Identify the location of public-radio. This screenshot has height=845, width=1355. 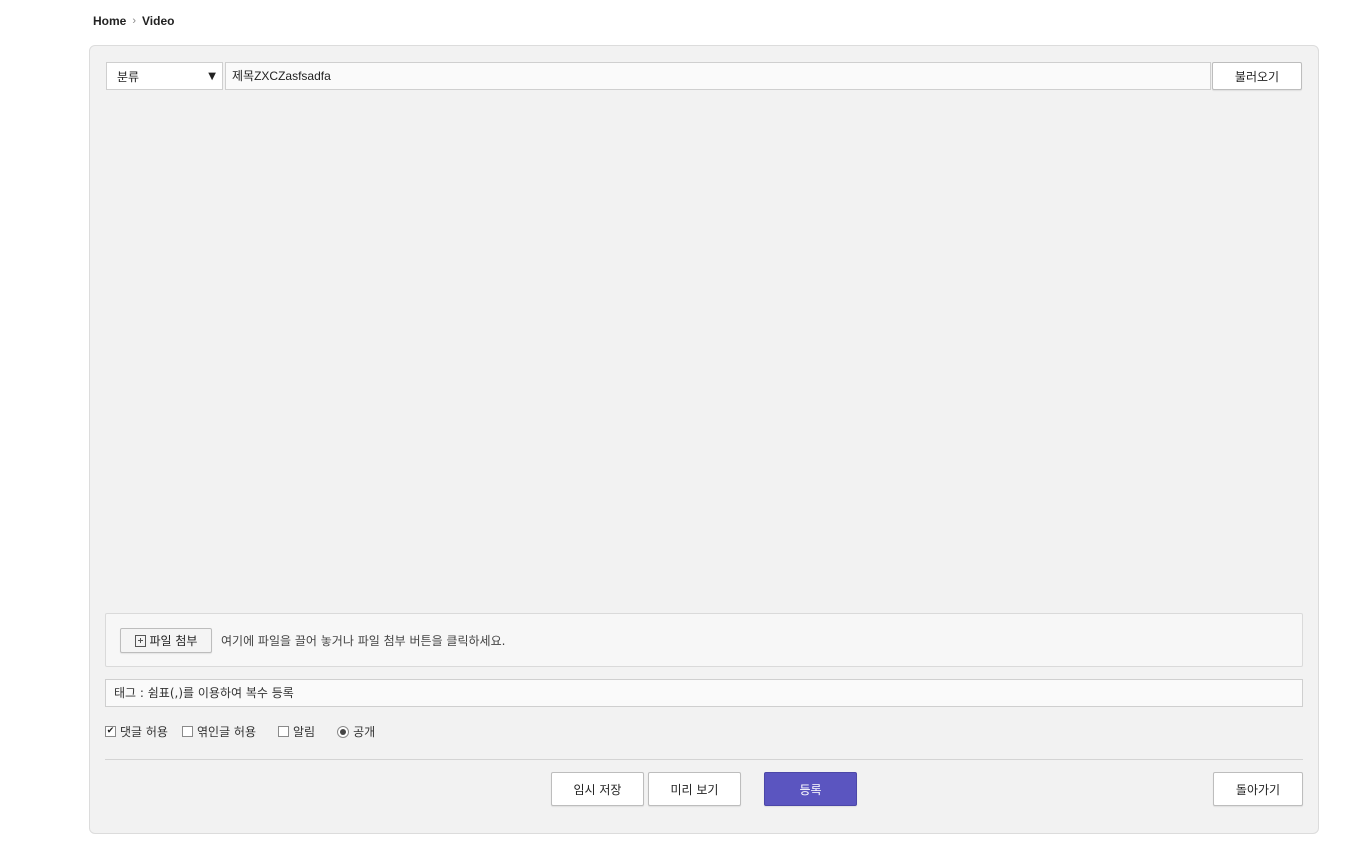
(343, 731).